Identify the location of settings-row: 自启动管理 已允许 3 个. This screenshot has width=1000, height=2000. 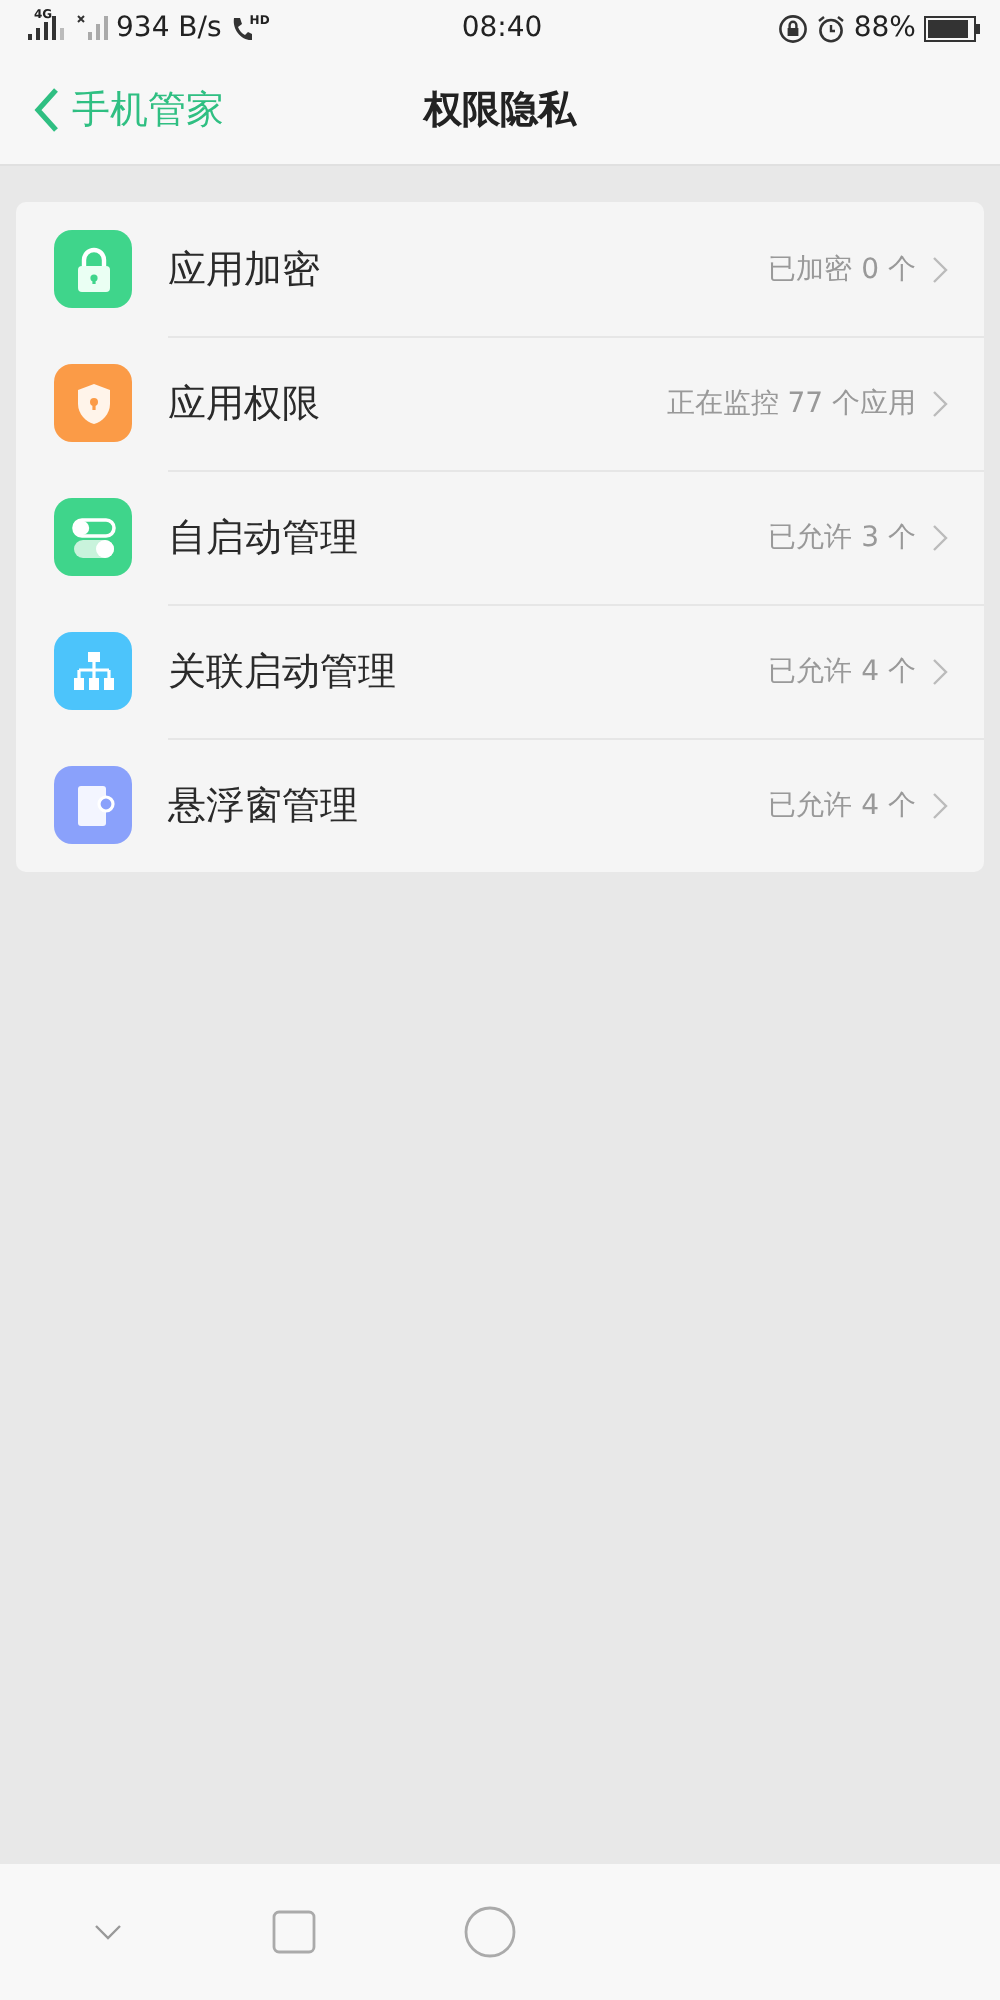
(500, 537).